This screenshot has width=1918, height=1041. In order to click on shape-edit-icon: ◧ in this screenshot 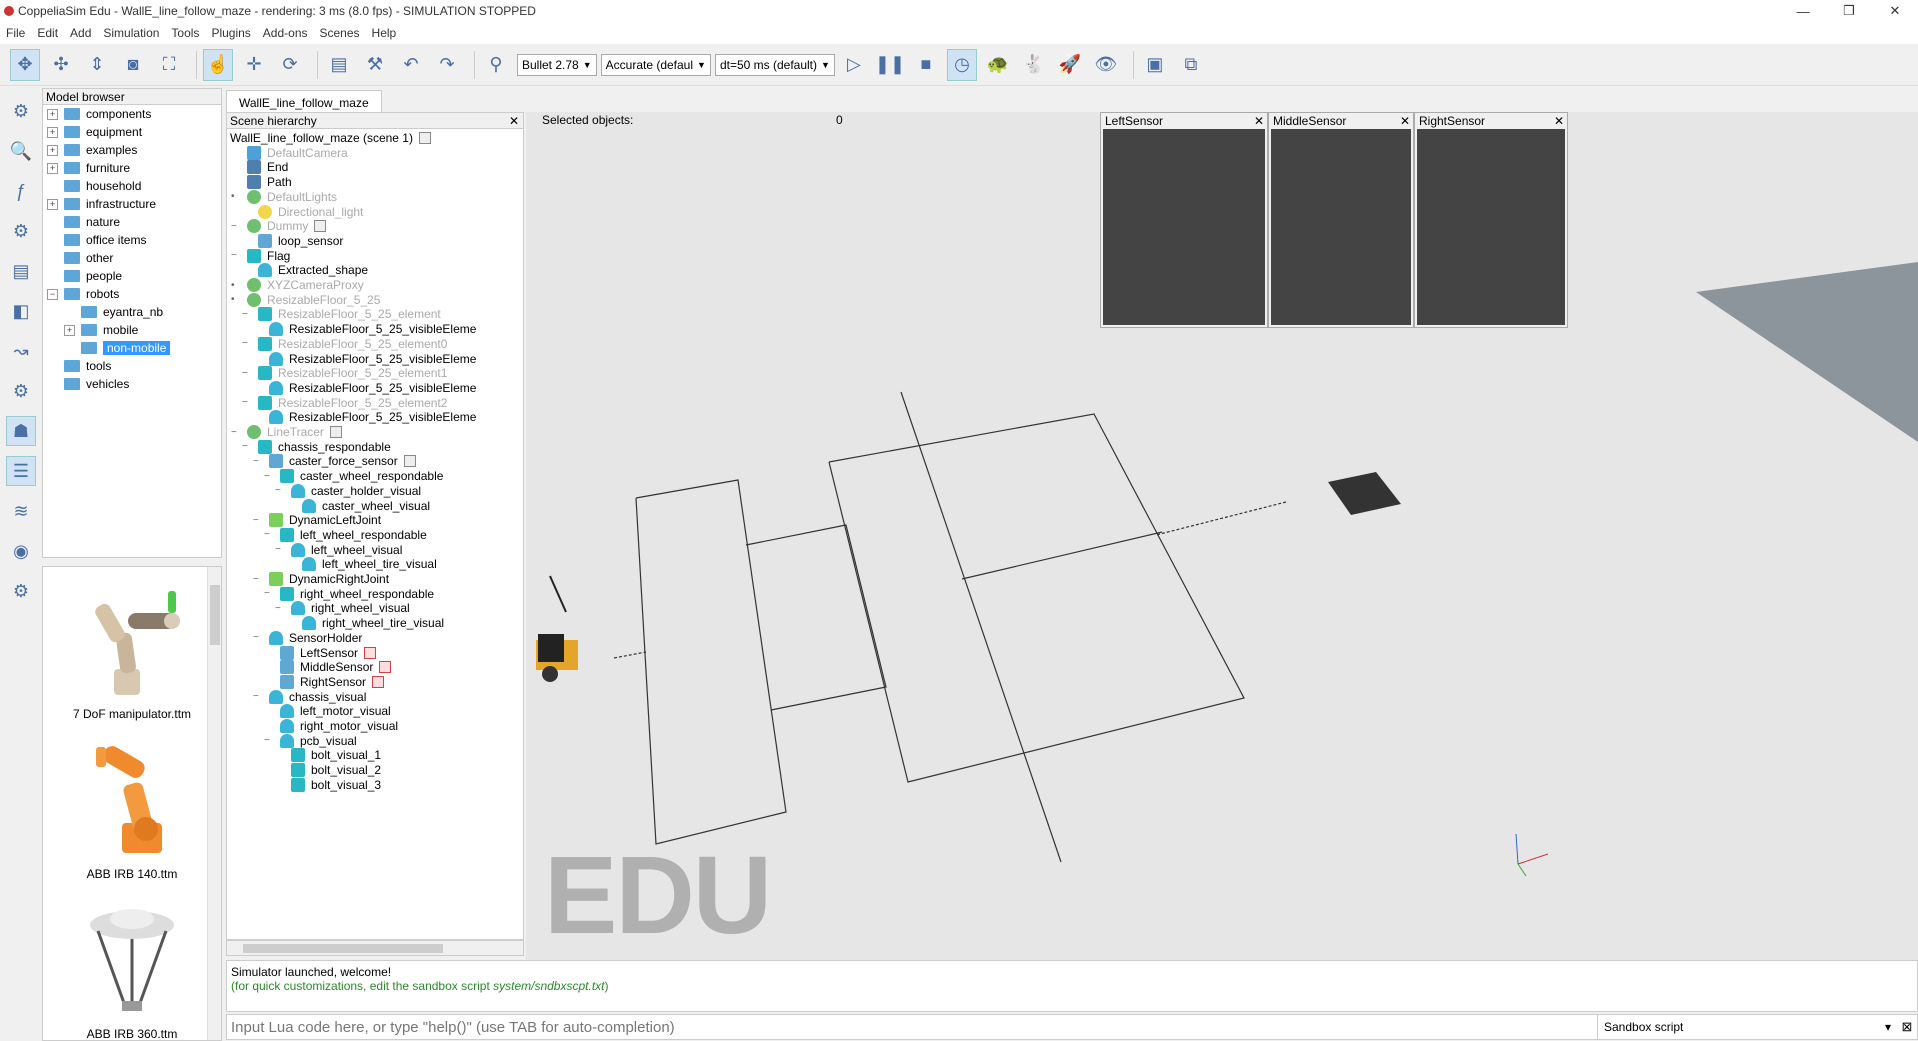, I will do `click(21, 311)`.